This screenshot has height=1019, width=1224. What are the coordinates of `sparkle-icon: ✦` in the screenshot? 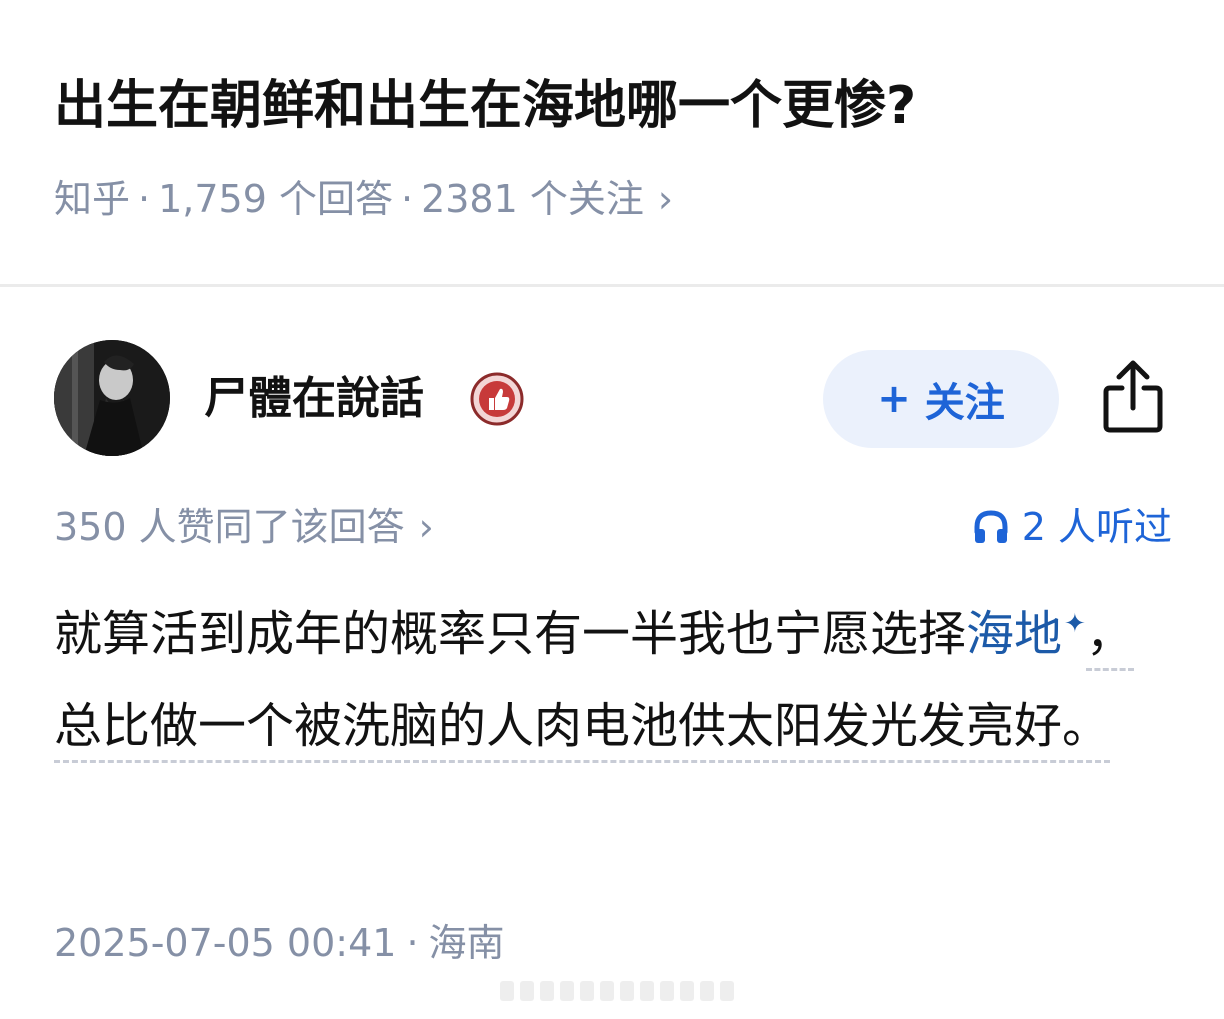 It's located at (1075, 624).